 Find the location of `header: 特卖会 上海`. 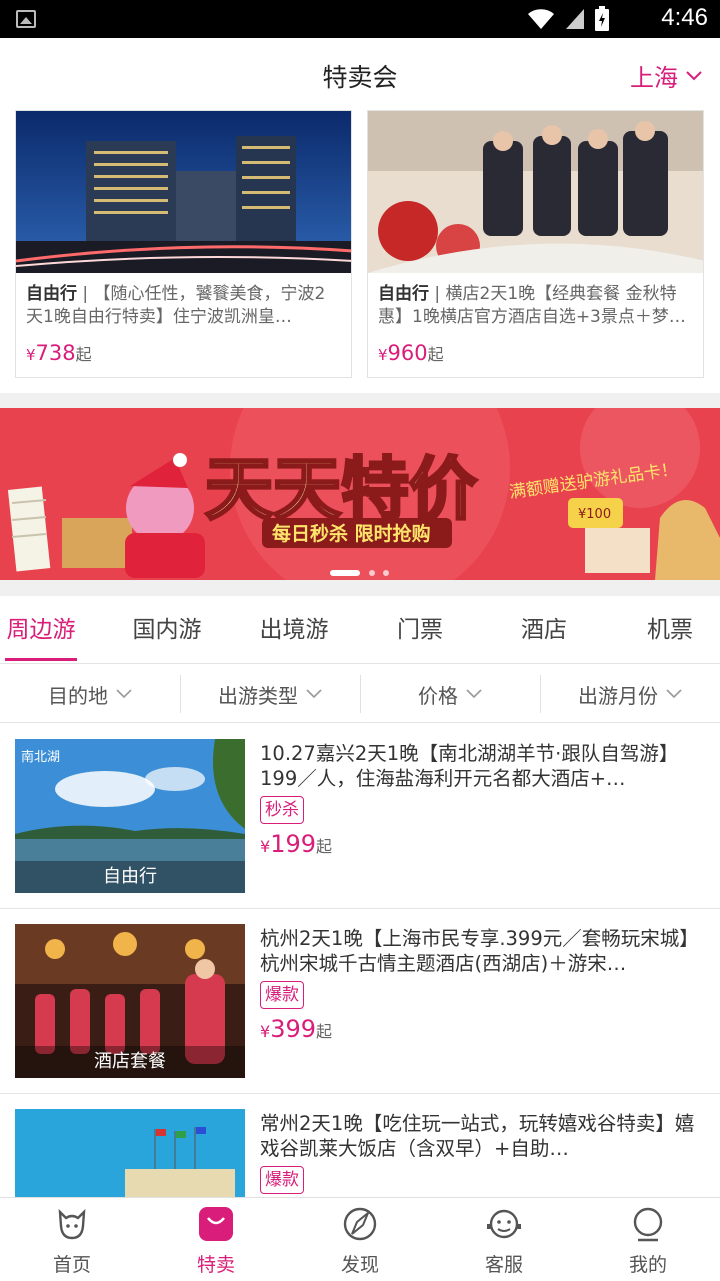

header: 特卖会 上海 is located at coordinates (360, 74).